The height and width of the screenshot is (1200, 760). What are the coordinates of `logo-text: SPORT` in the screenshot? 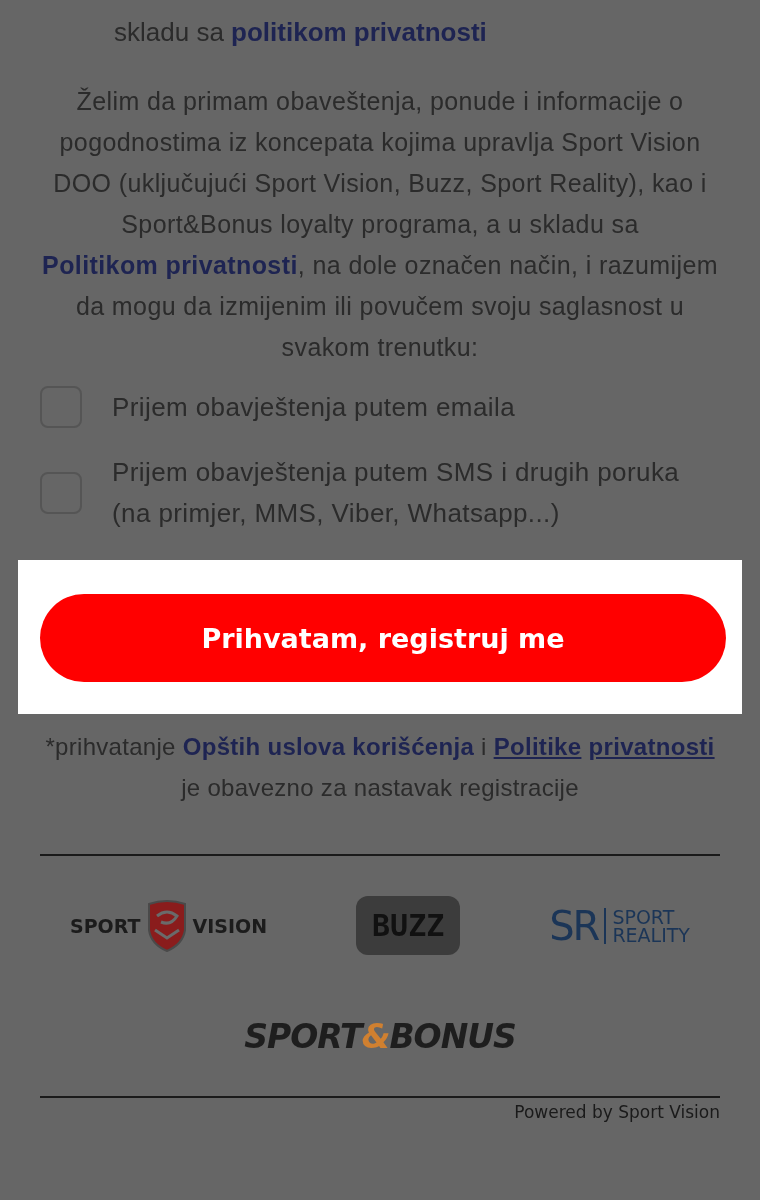 It's located at (105, 925).